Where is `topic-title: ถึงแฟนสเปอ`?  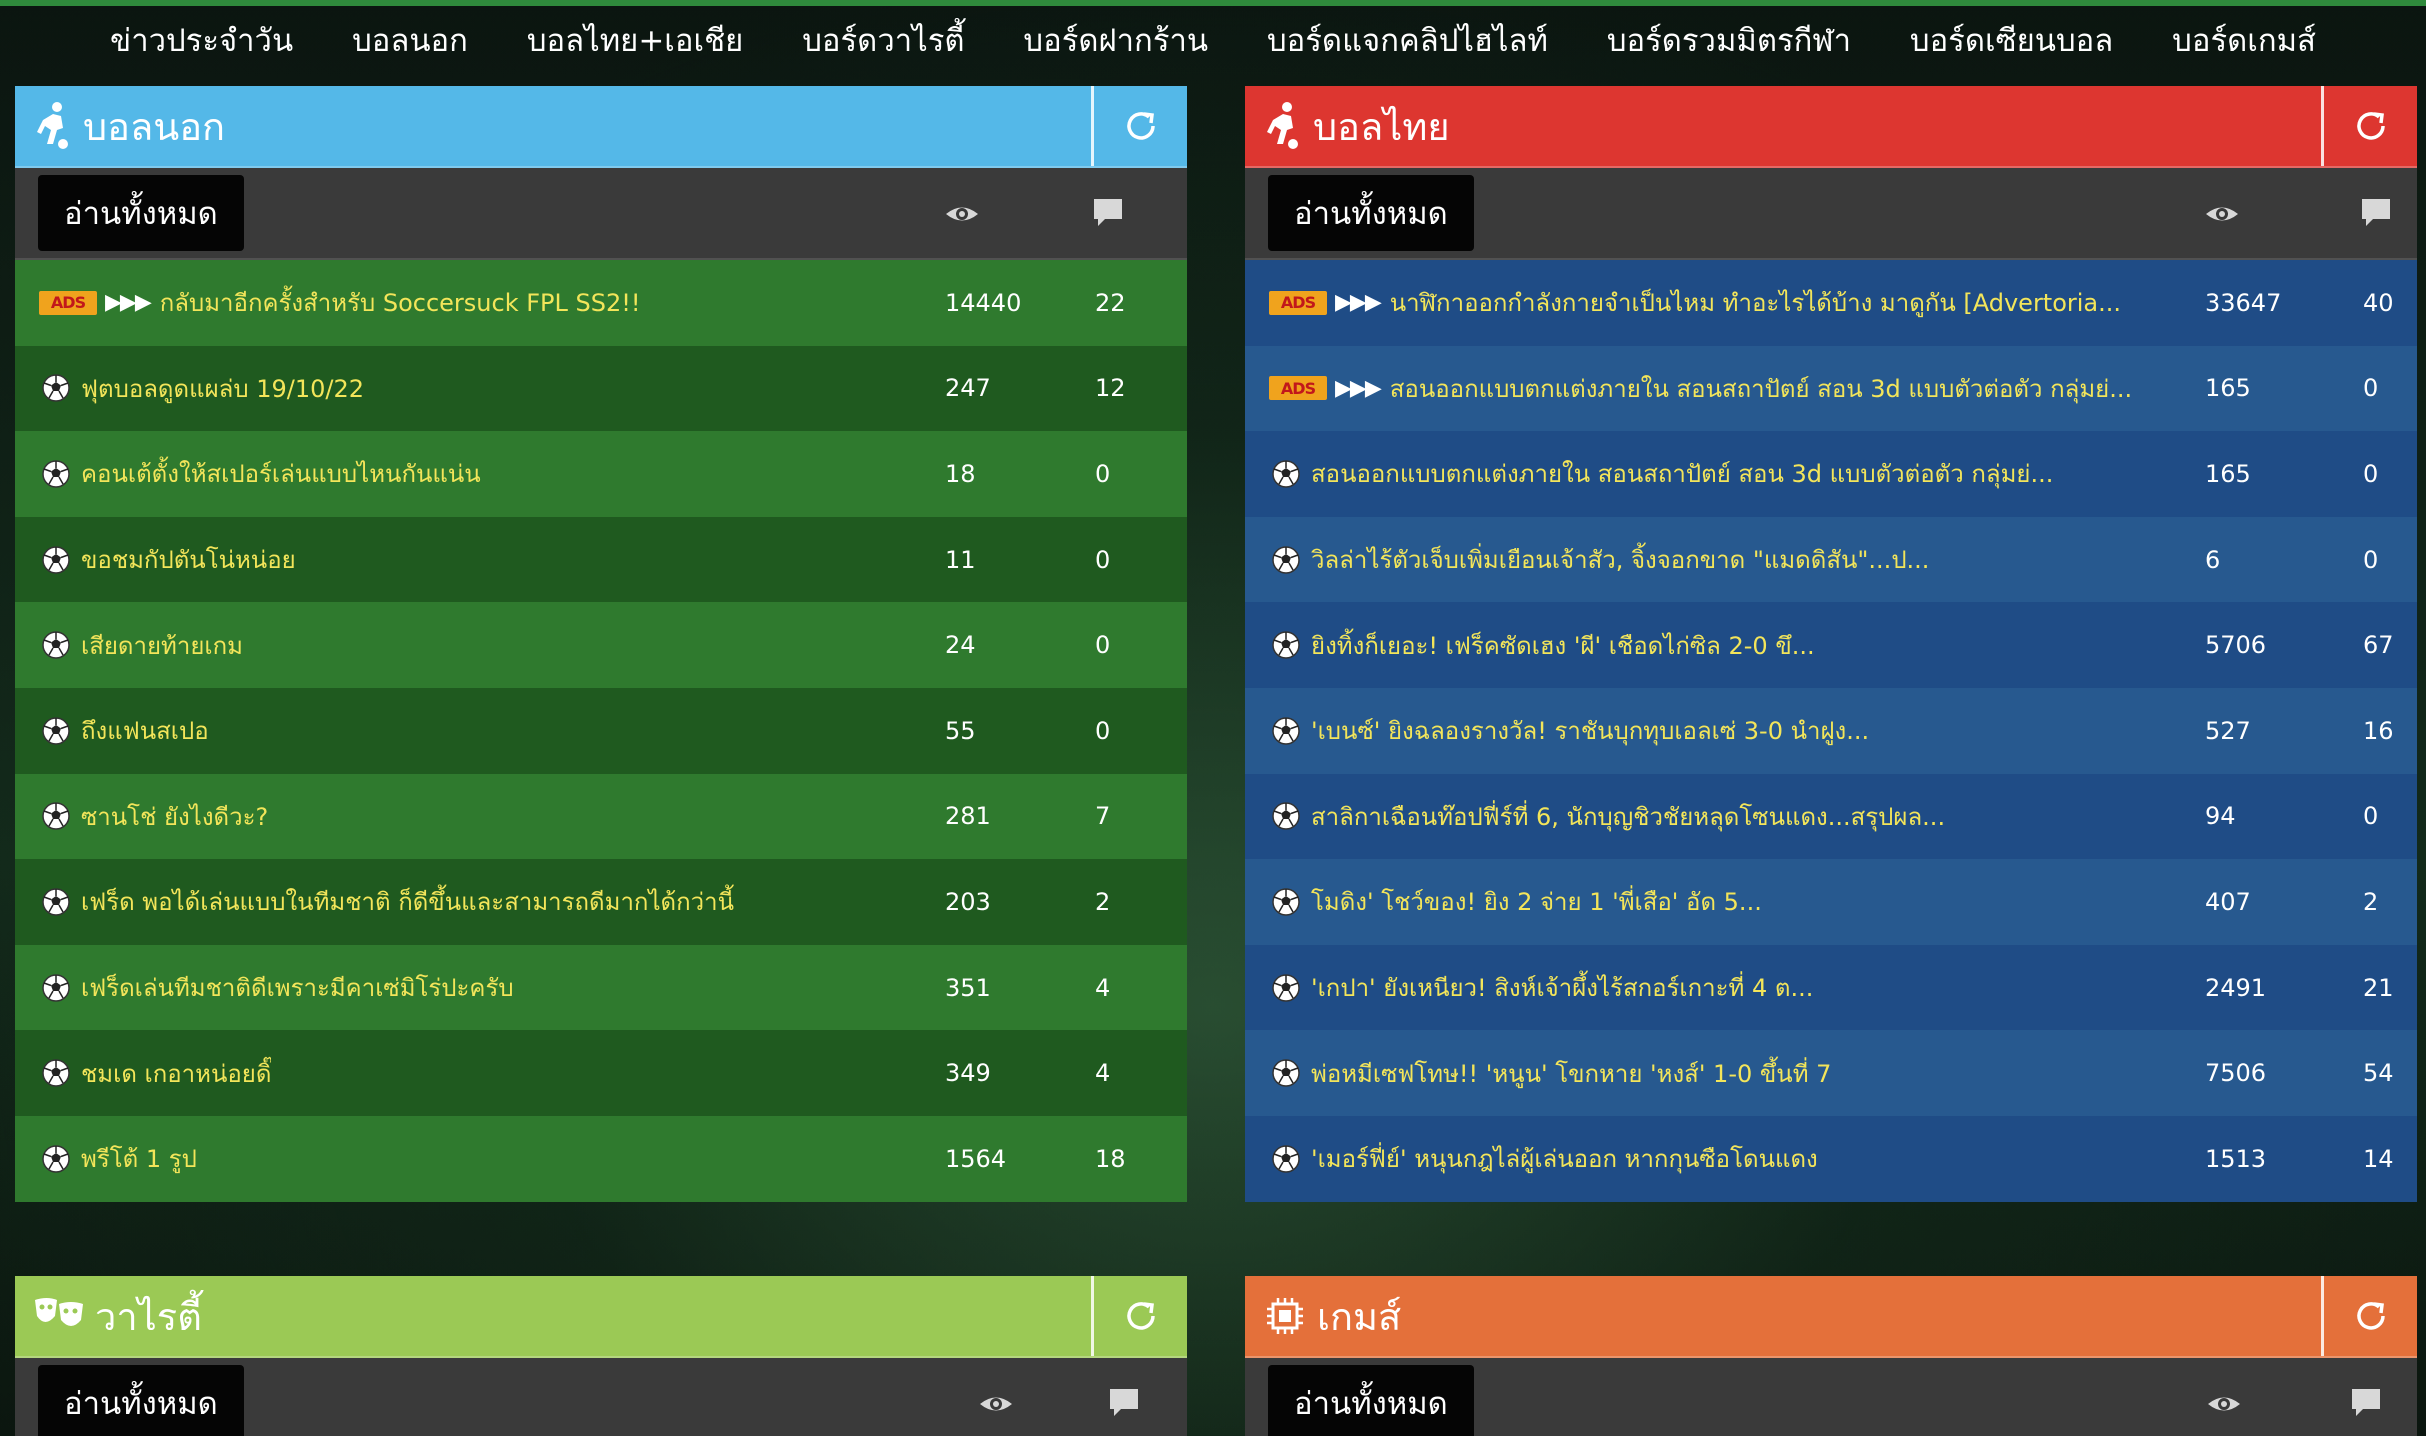
topic-title: ถึงแฟนสเปอ is located at coordinates (145, 730).